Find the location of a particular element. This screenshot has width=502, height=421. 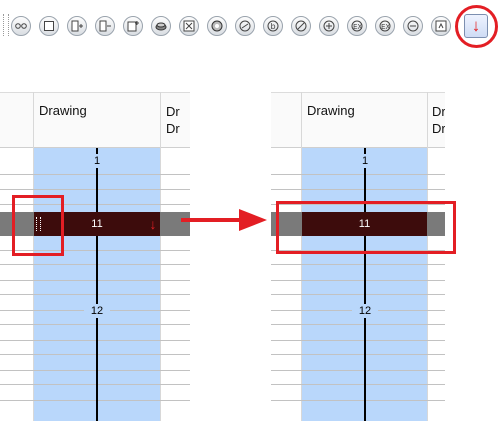

callout-box-handle is located at coordinates (38, 225).